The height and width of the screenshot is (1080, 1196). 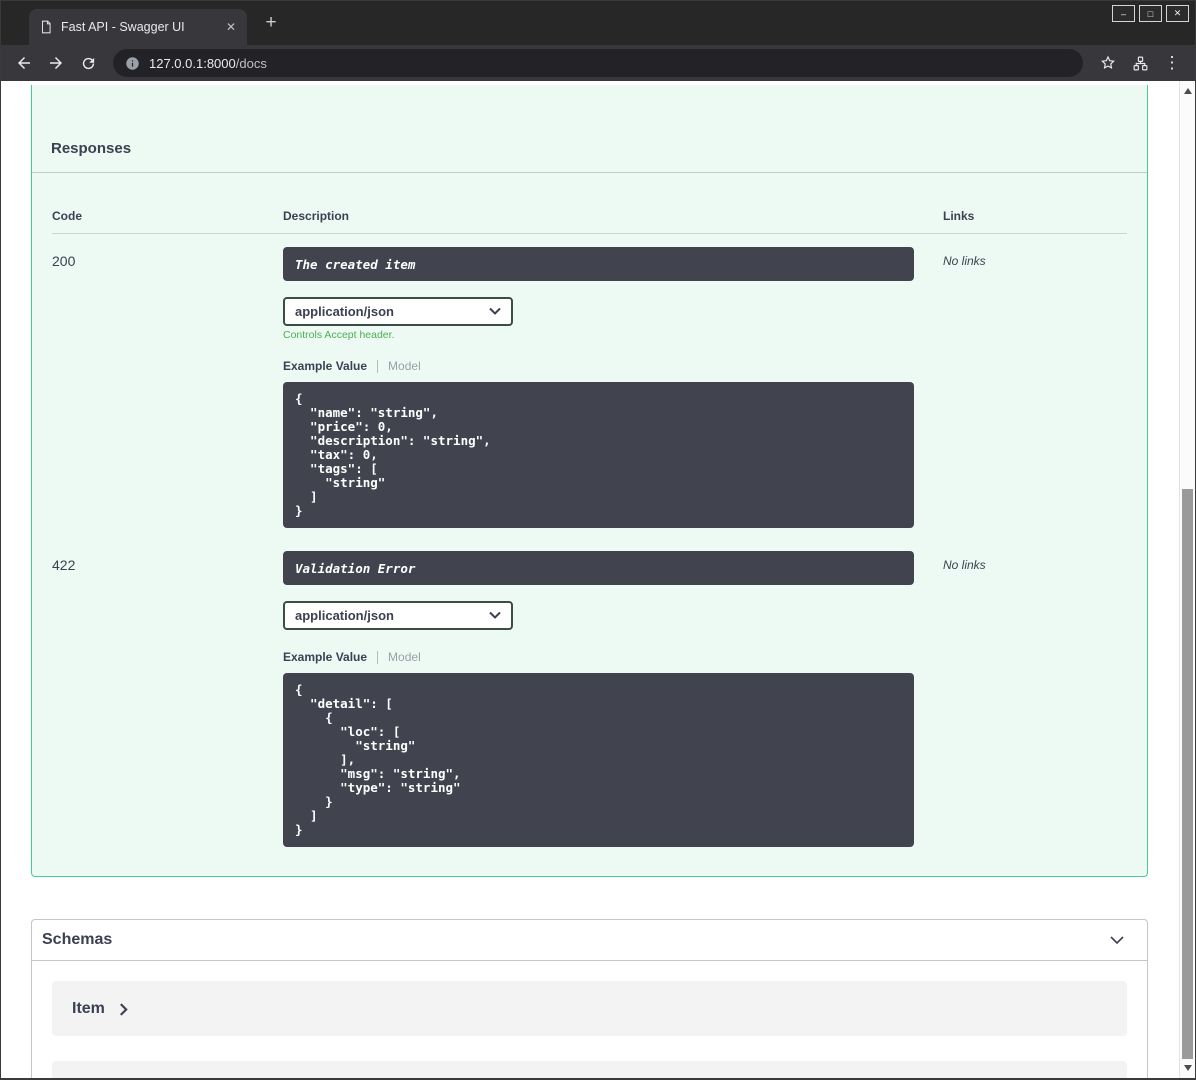 What do you see at coordinates (1117, 940) in the screenshot?
I see `chevron-down-icon` at bounding box center [1117, 940].